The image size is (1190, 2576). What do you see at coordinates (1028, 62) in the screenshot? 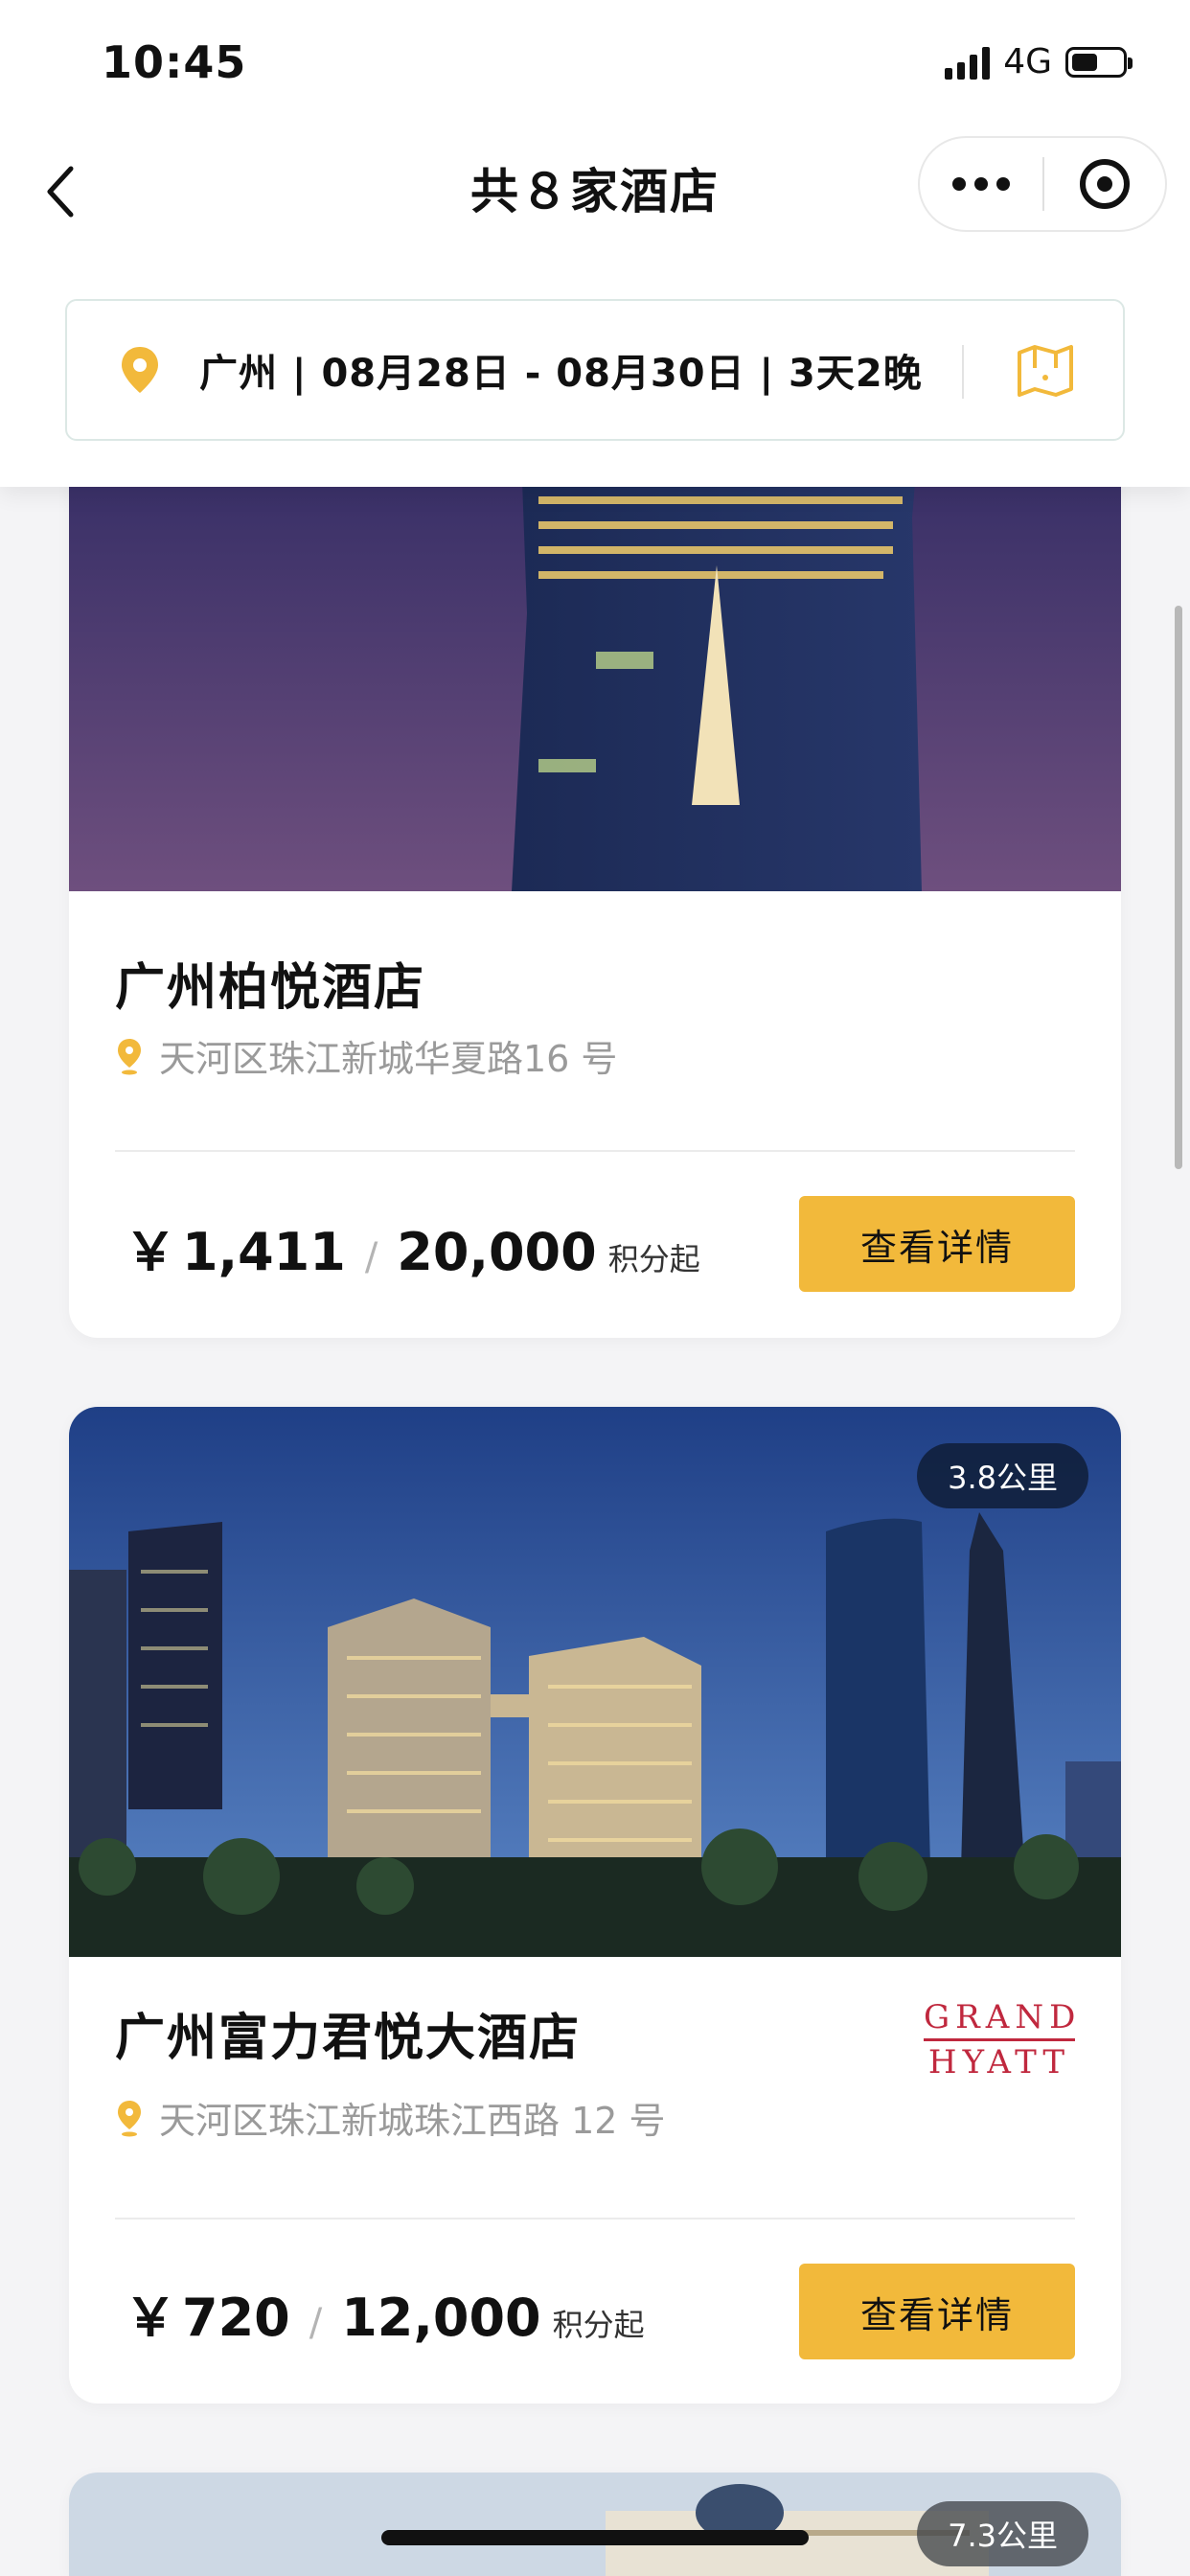
I see `network-label: 4G` at bounding box center [1028, 62].